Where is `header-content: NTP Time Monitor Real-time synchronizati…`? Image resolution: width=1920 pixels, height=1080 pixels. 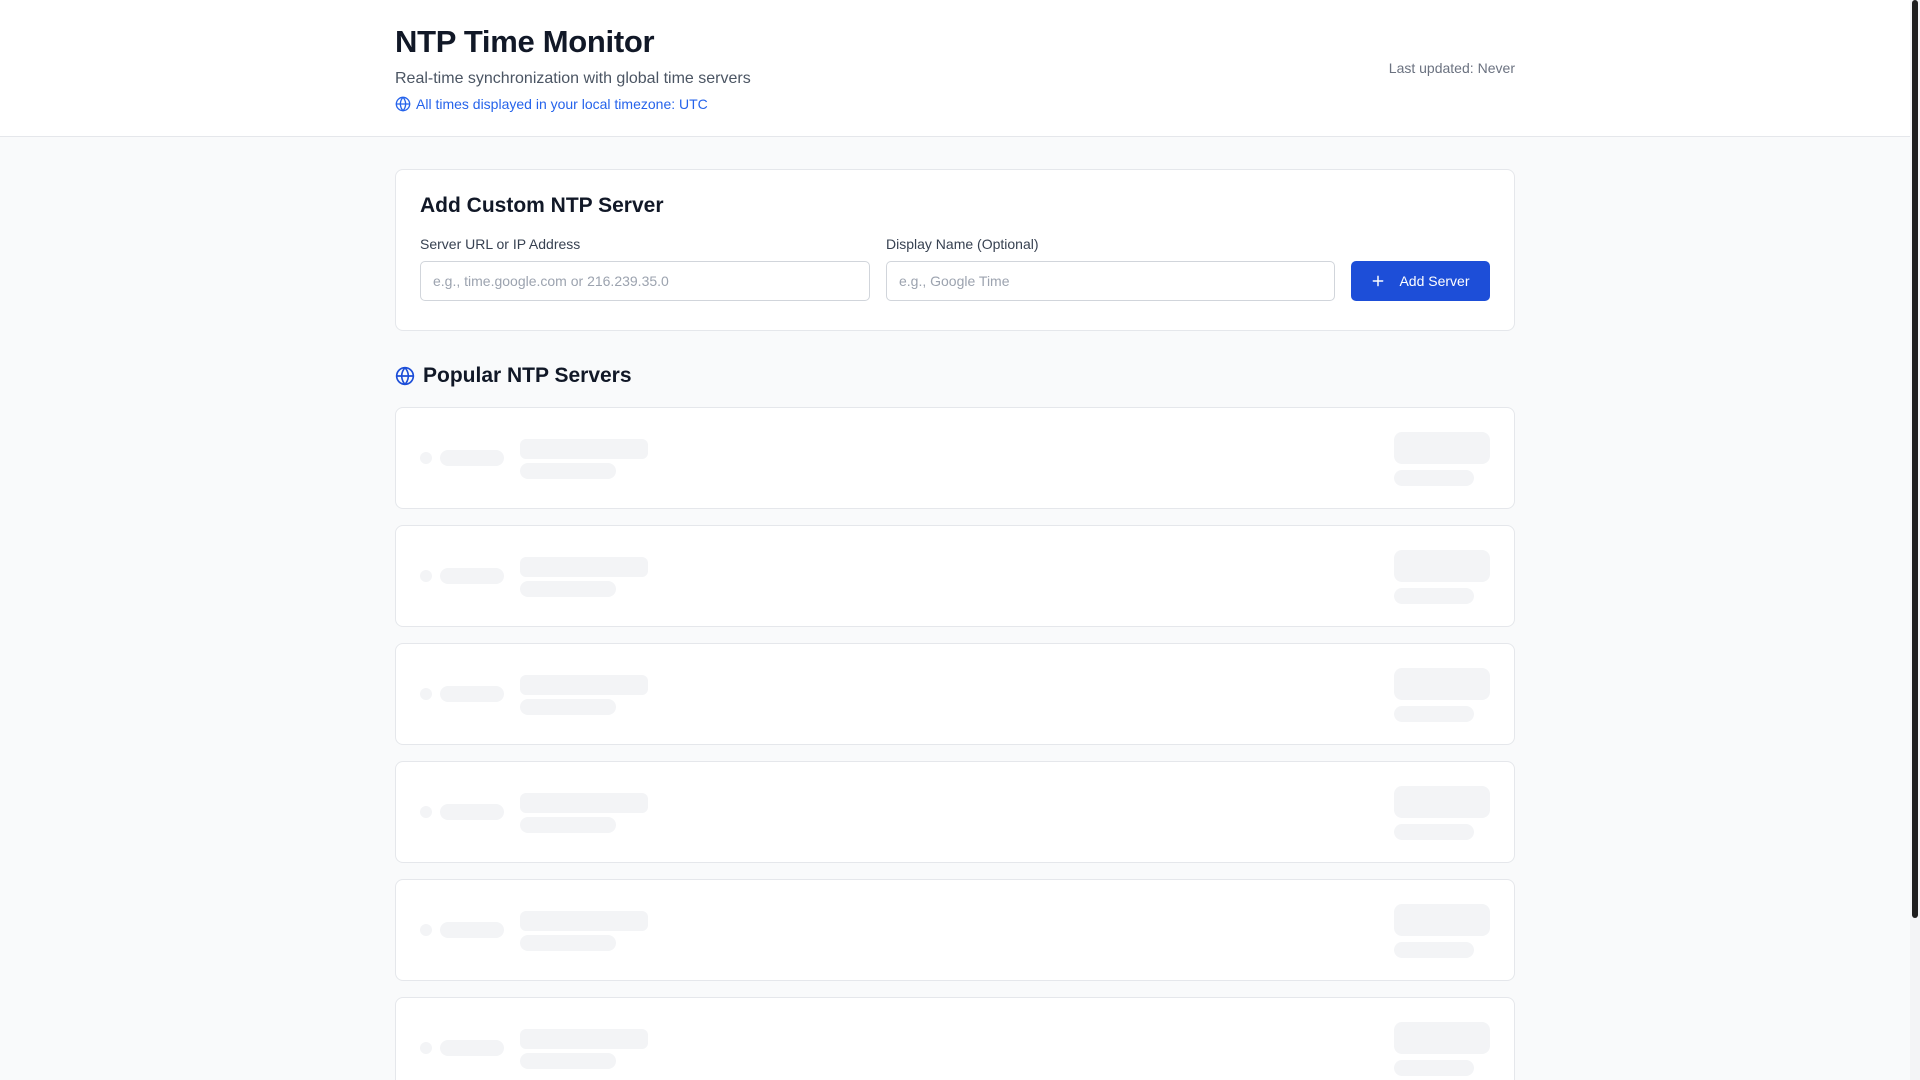
header-content: NTP Time Monitor Real-time synchronizati… is located at coordinates (955, 68).